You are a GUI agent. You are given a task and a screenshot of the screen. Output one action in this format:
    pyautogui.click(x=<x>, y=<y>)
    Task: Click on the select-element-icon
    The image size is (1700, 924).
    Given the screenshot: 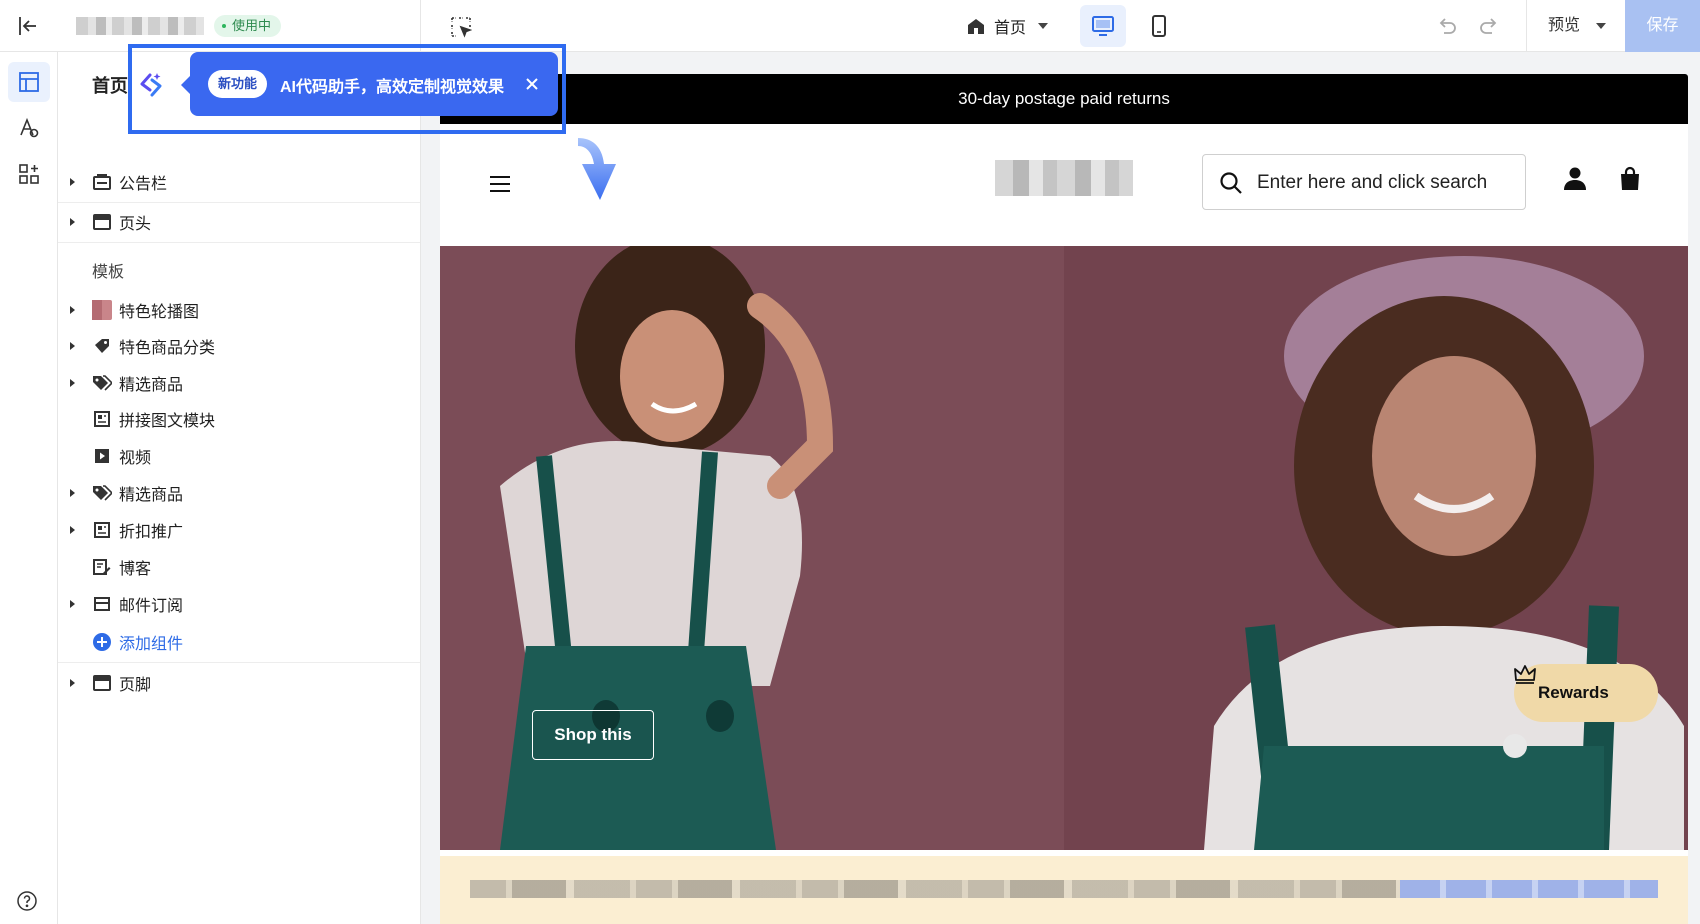 What is the action you would take?
    pyautogui.click(x=461, y=27)
    